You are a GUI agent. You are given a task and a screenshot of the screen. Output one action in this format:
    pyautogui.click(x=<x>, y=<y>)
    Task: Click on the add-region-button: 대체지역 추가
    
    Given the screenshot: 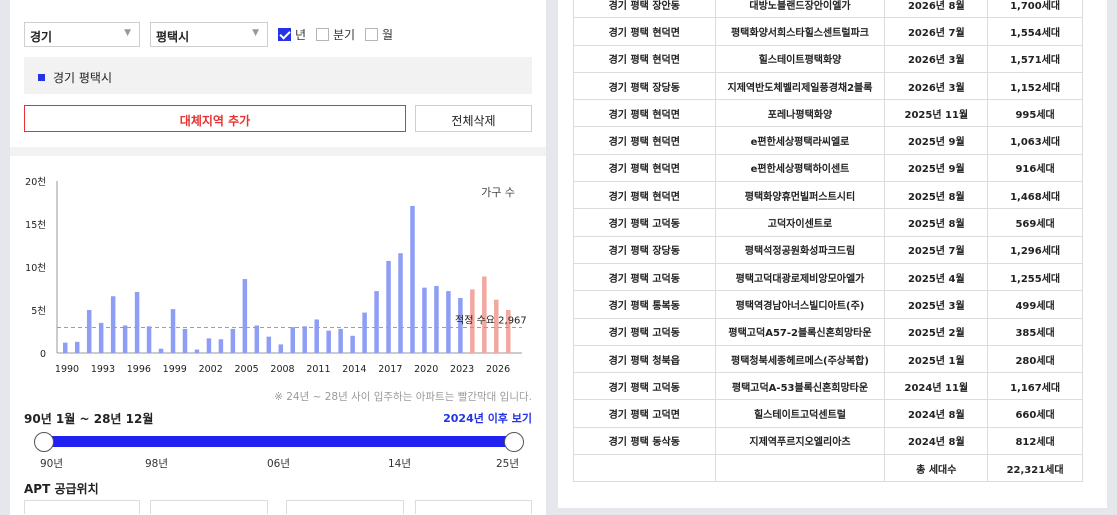 What is the action you would take?
    pyautogui.click(x=215, y=118)
    